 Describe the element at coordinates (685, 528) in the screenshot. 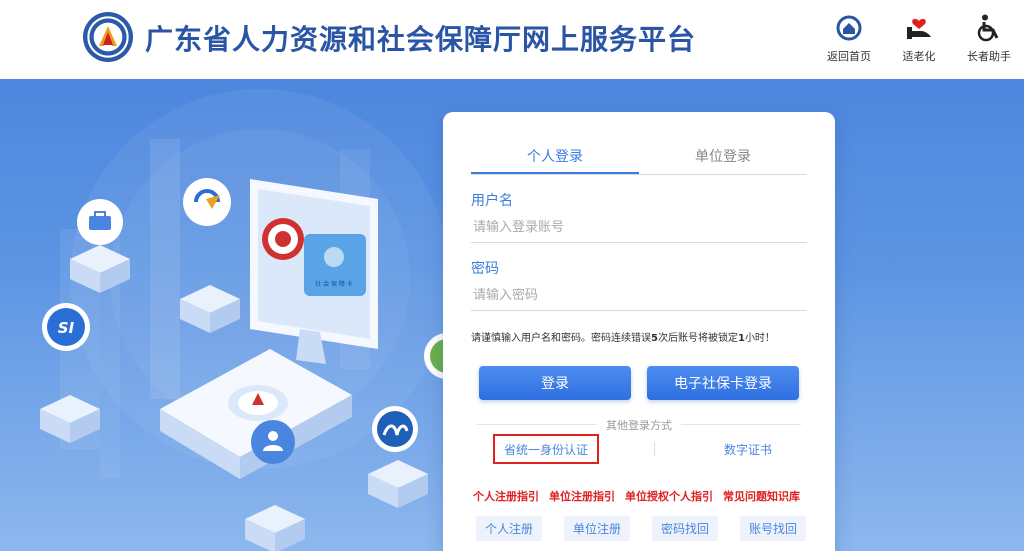

I see `password-recovery-button: 密码找回` at that location.